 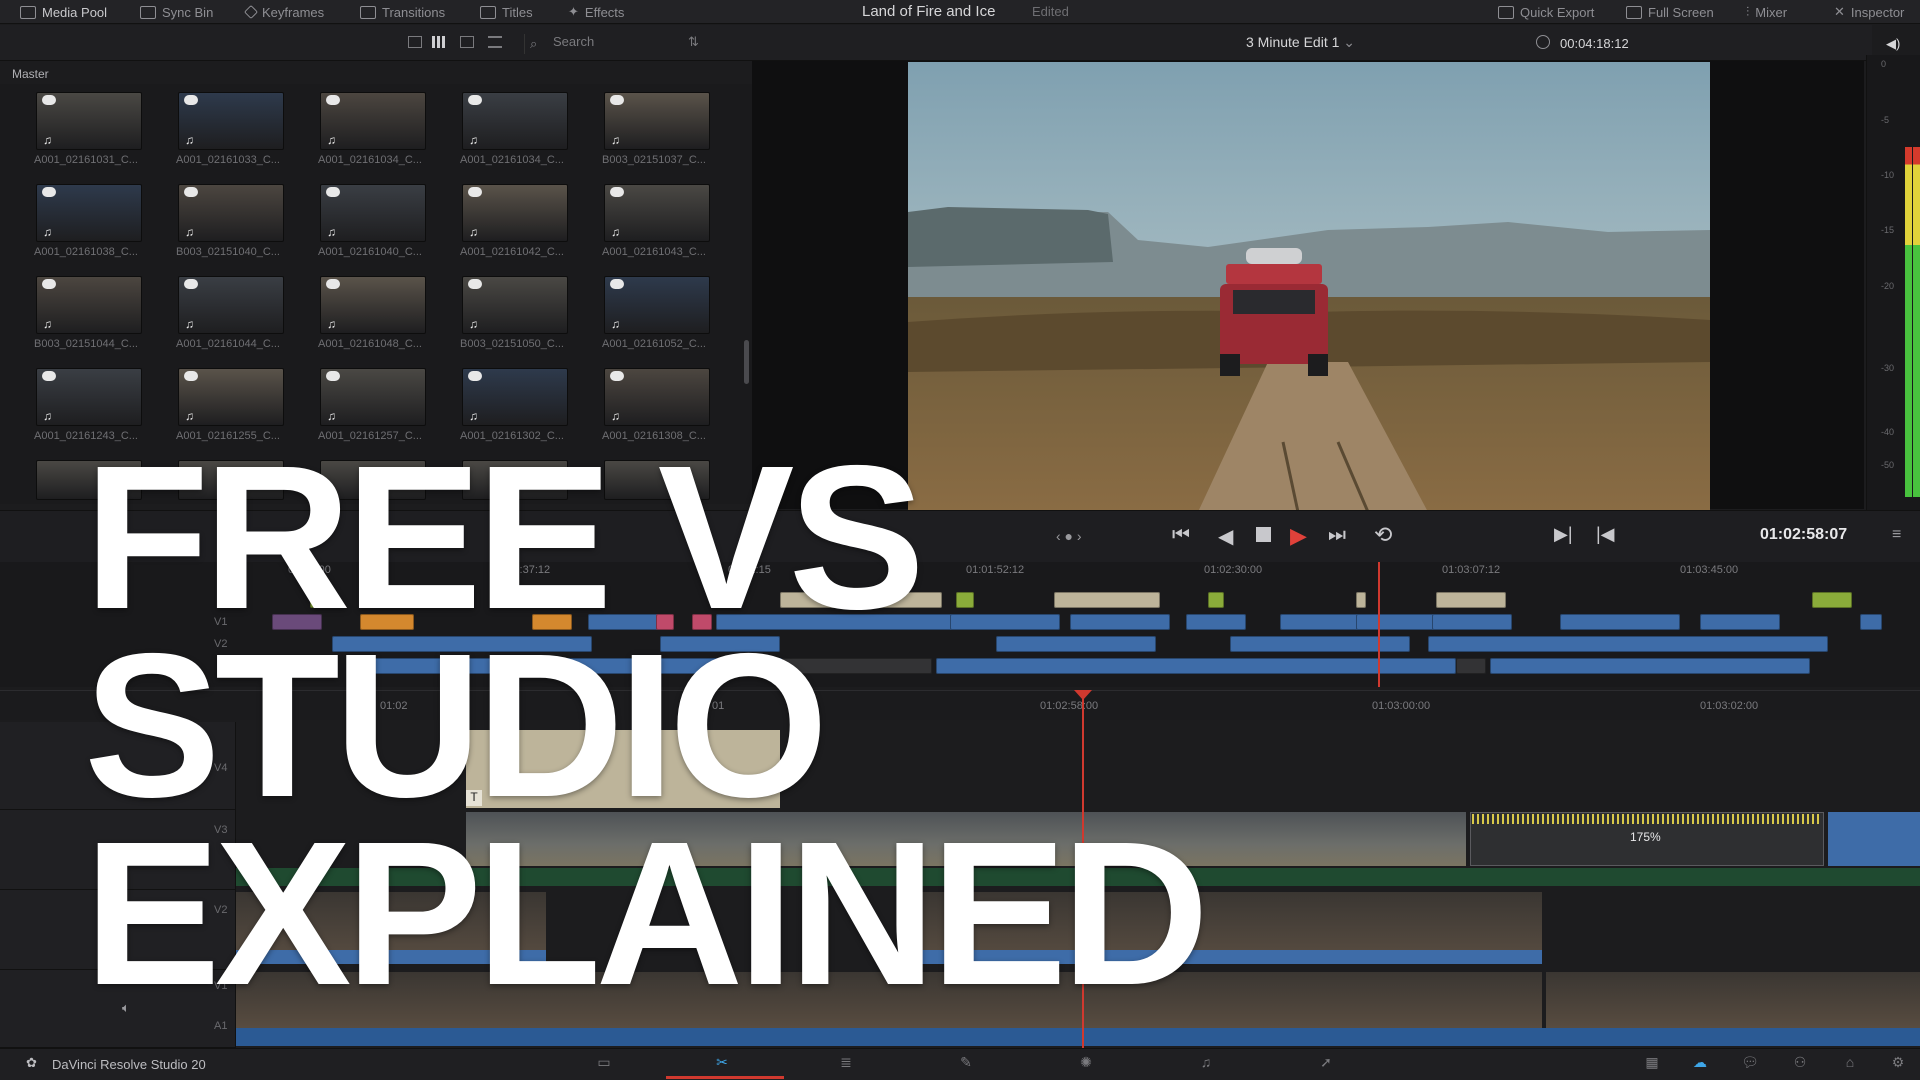 What do you see at coordinates (176, 12) in the screenshot?
I see `sync-bin-button: Sync Bin` at bounding box center [176, 12].